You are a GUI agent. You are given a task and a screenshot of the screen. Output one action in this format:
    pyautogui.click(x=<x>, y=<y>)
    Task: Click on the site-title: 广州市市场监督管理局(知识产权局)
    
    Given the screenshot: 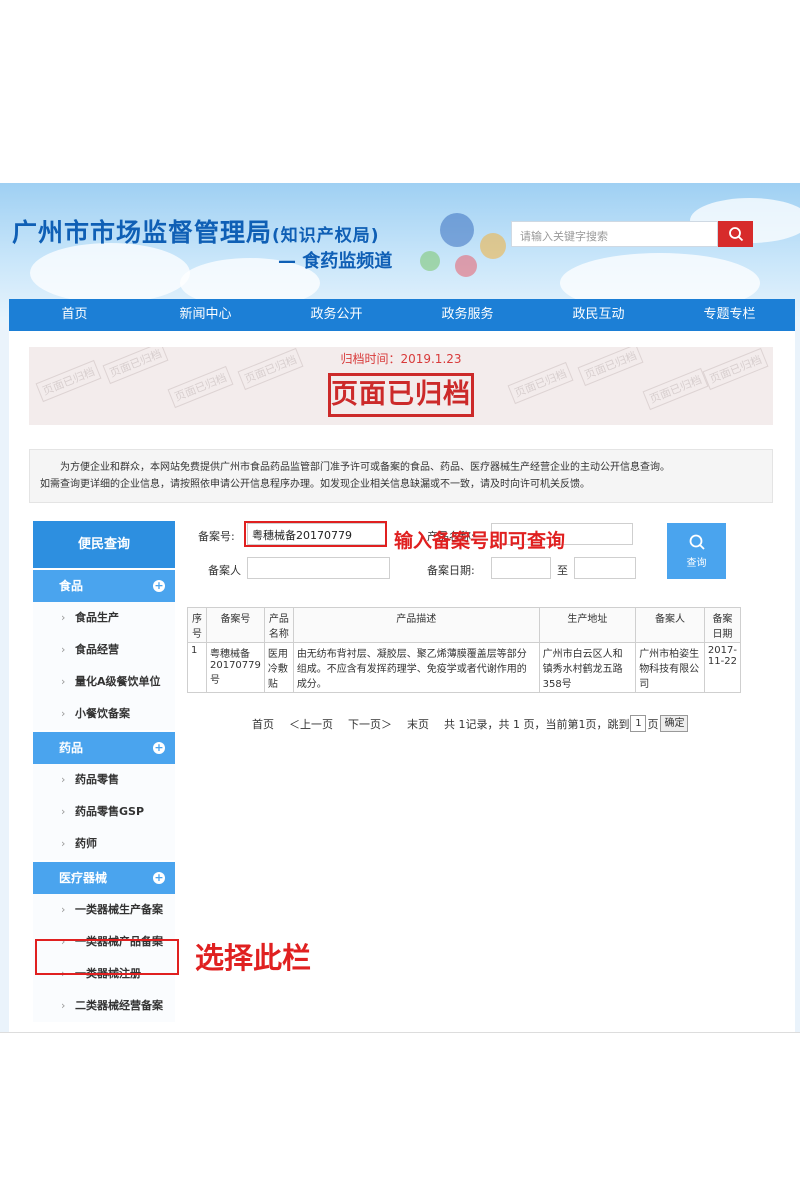 What is the action you would take?
    pyautogui.click(x=196, y=231)
    